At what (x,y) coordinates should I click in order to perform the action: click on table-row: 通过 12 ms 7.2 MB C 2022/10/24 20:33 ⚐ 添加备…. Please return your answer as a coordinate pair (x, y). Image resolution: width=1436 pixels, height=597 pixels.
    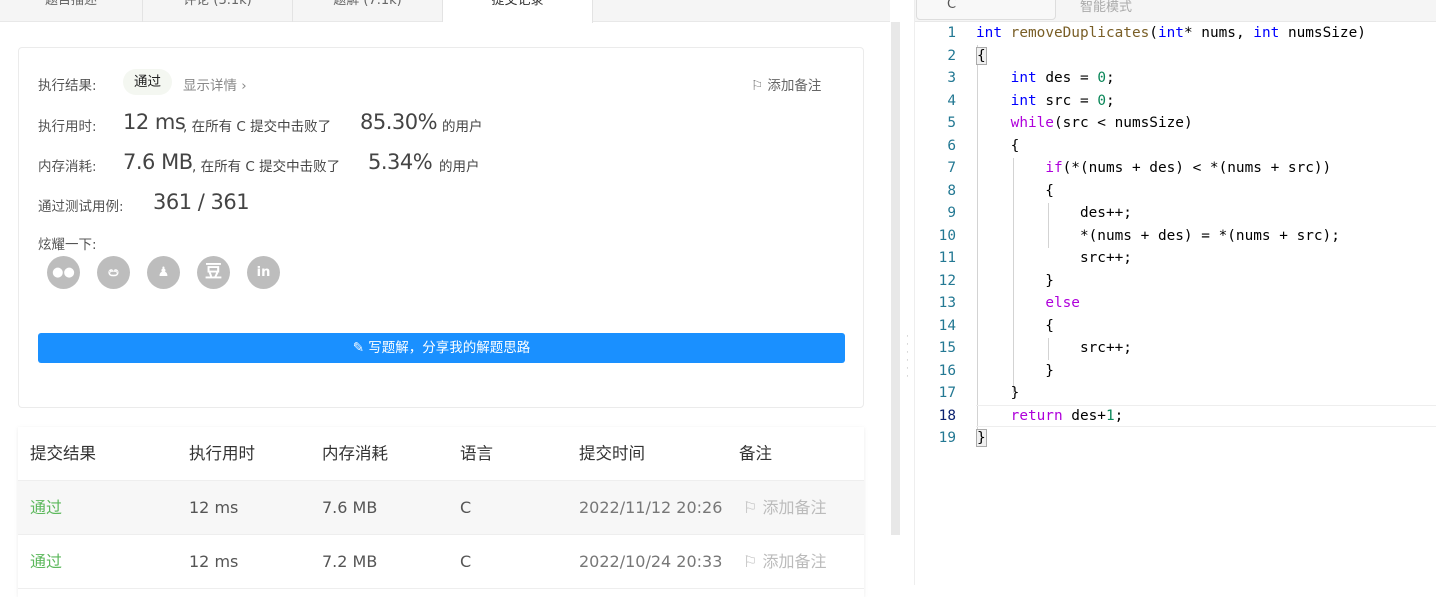
    Looking at the image, I should click on (441, 562).